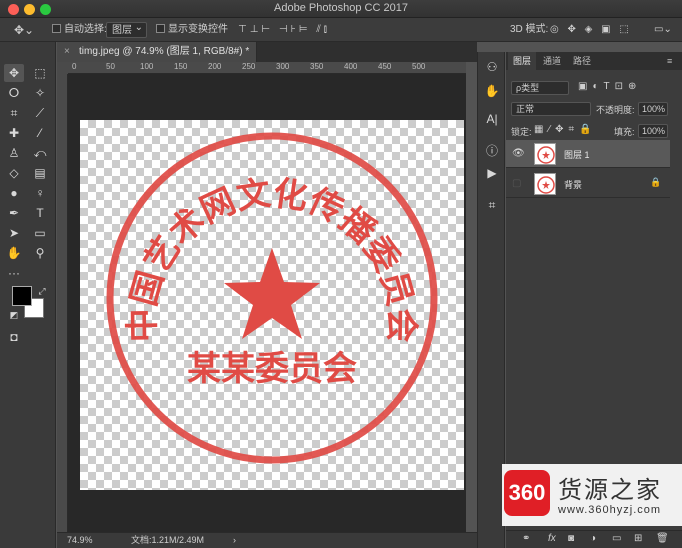  I want to click on libraries-icon: ⚇, so click(492, 67).